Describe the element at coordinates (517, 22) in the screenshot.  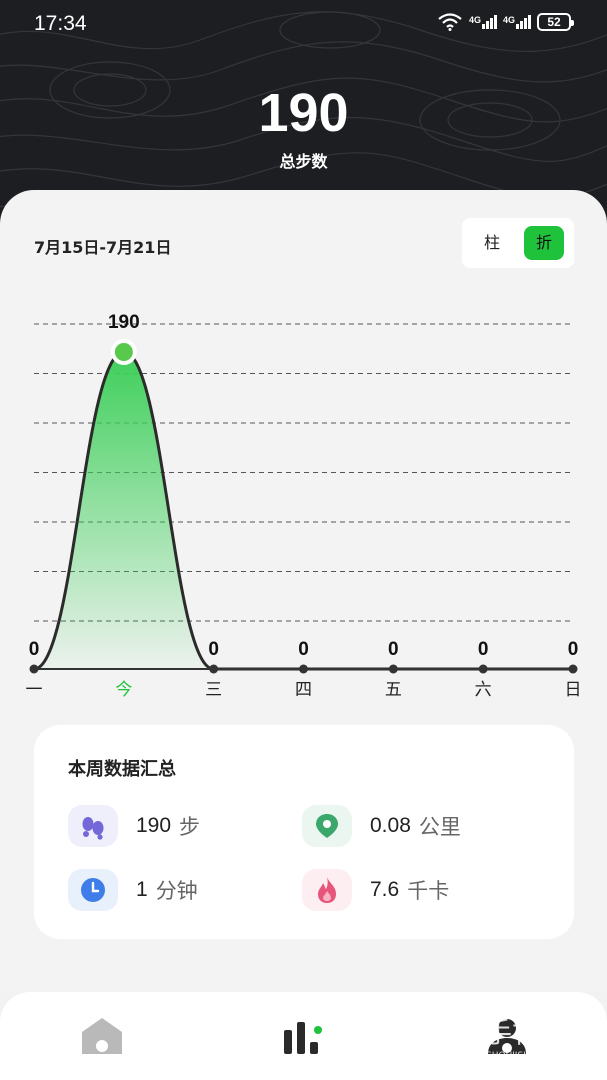
I see `signal-icon-2: 4G` at that location.